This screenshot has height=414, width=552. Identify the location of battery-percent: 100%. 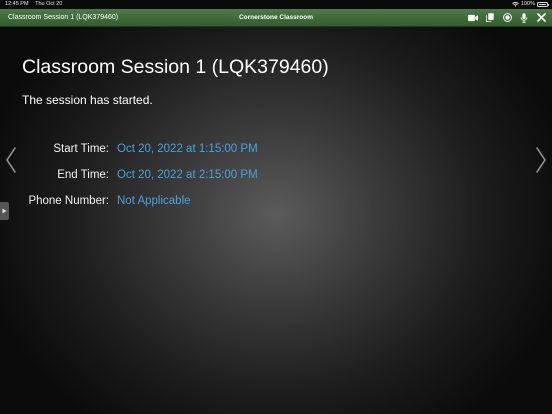
(527, 4).